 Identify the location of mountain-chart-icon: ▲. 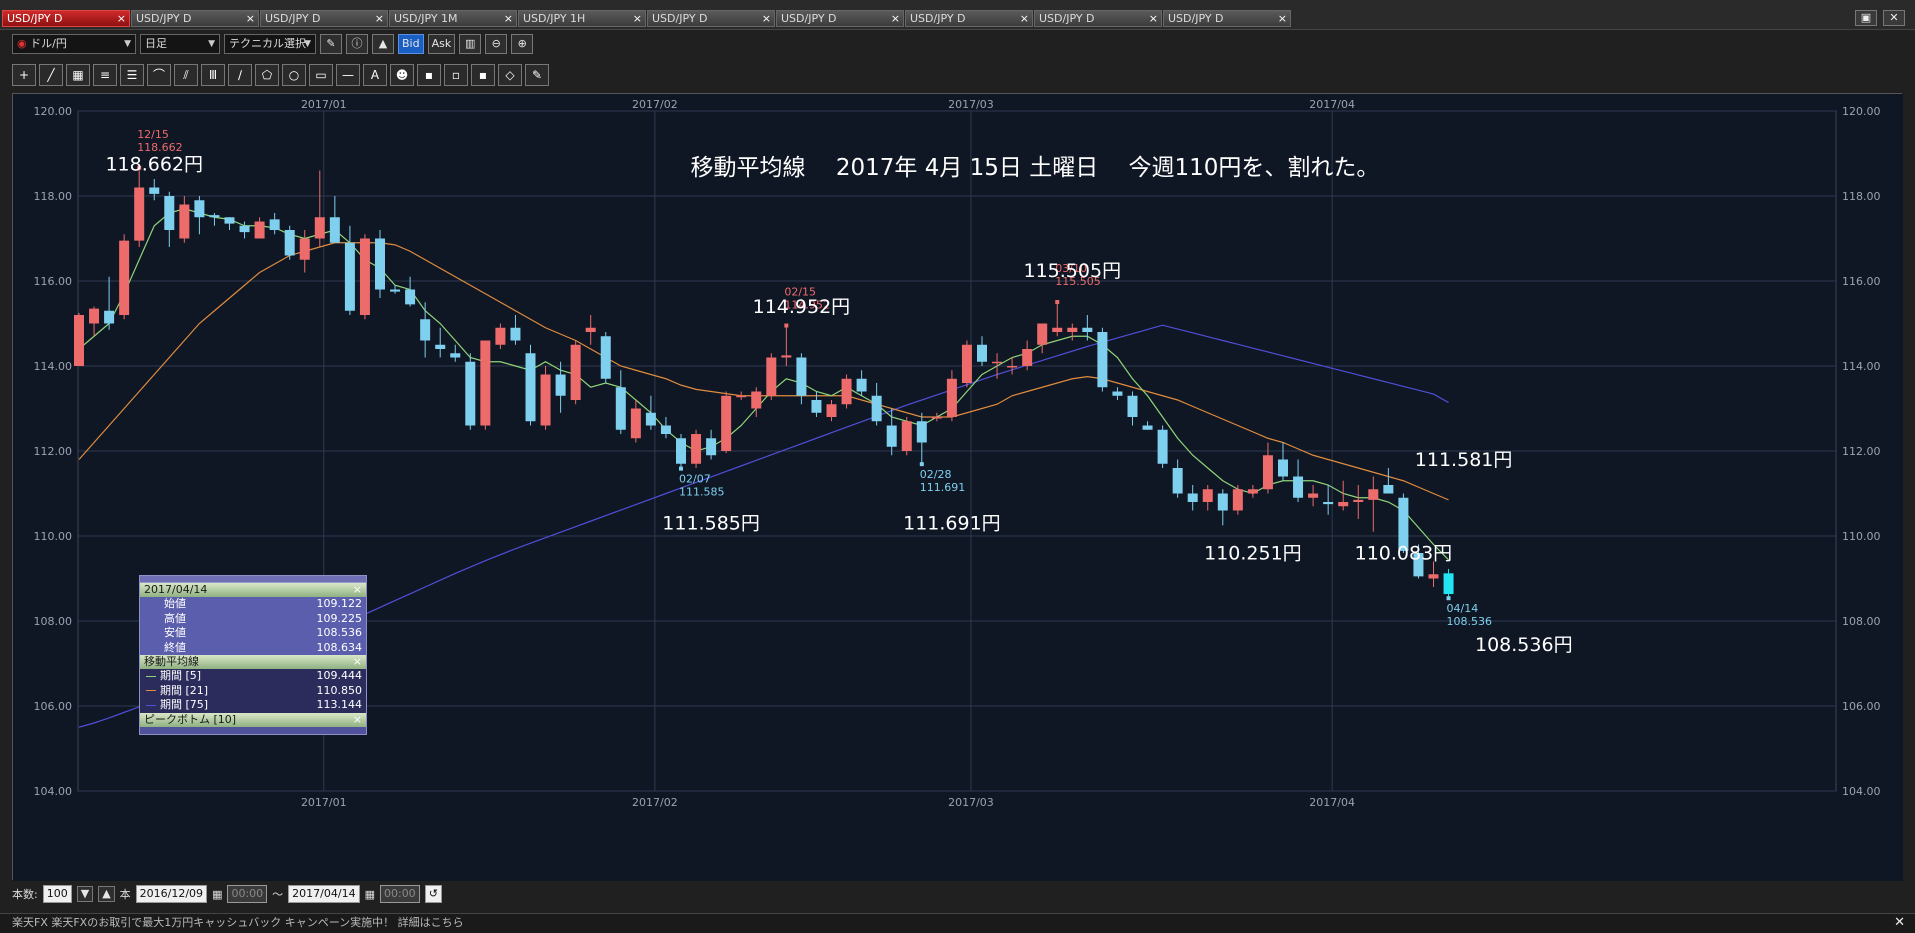
(383, 44).